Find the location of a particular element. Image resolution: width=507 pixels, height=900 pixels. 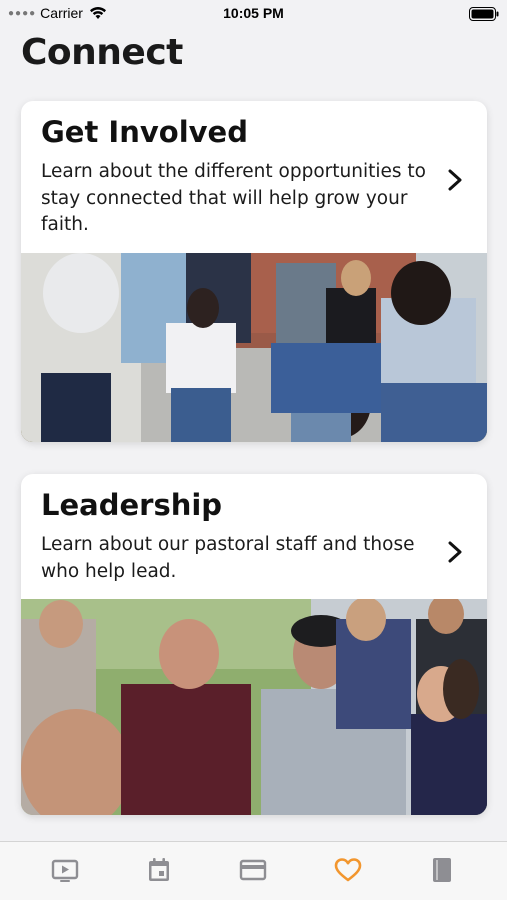

status-bar: ●●●● Carrier 10:05 PM is located at coordinates (253, 14).